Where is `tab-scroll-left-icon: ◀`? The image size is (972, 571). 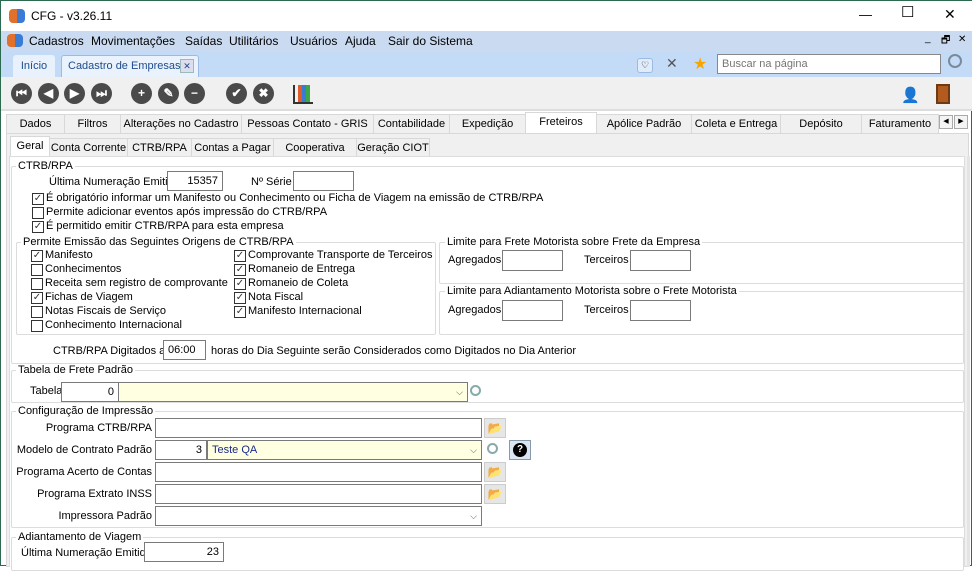
tab-scroll-left-icon: ◀ is located at coordinates (946, 122).